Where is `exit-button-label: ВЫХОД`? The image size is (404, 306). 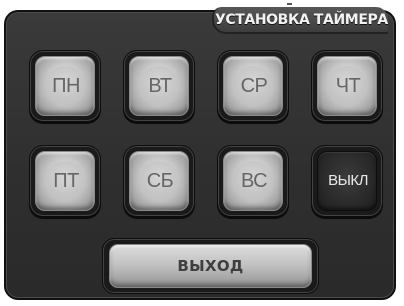 exit-button-label: ВЫХОД is located at coordinates (210, 266).